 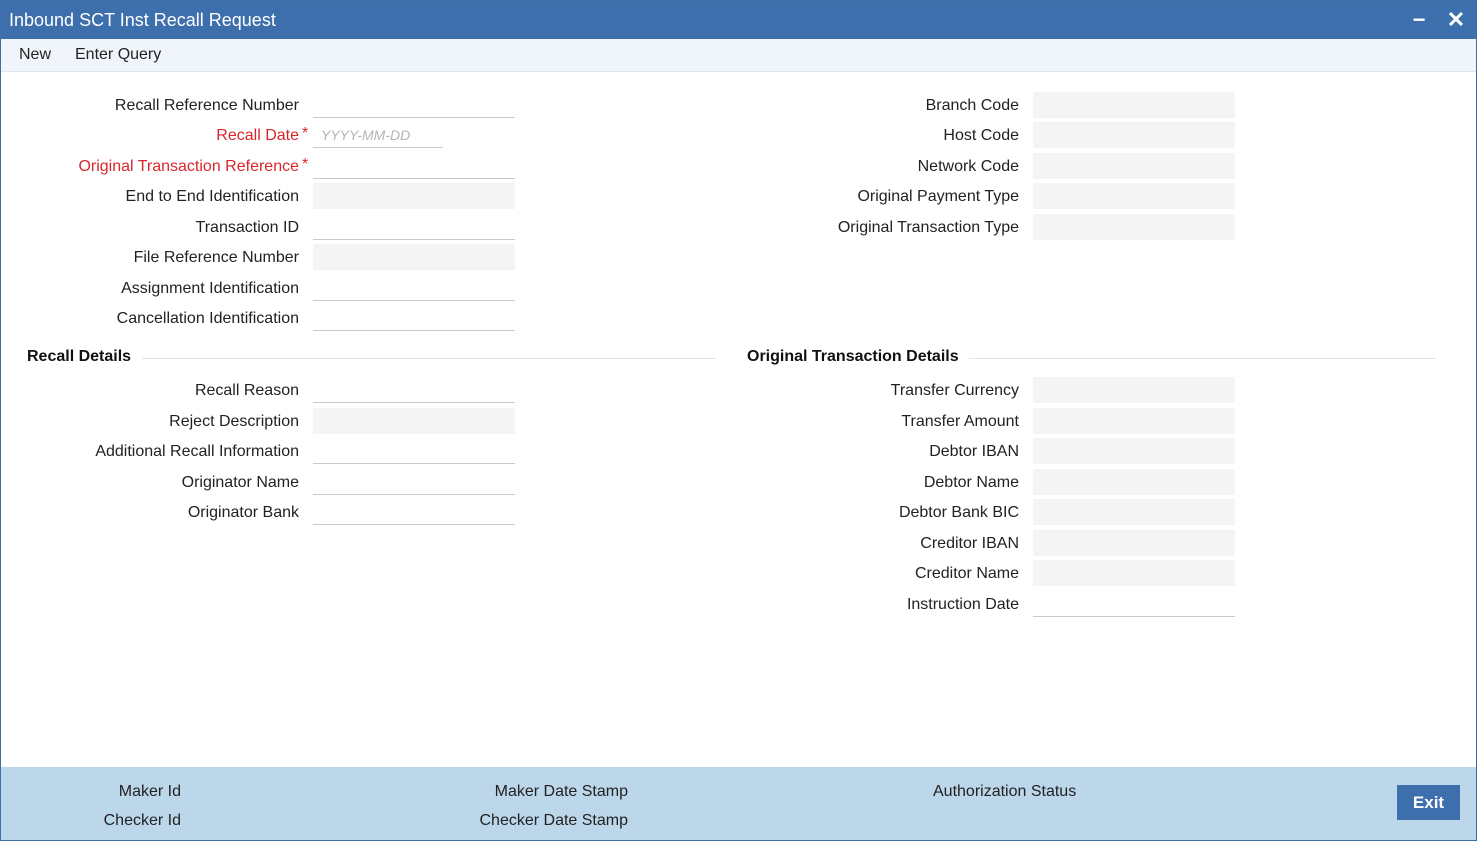 I want to click on network-code-label: Network Code, so click(x=968, y=166).